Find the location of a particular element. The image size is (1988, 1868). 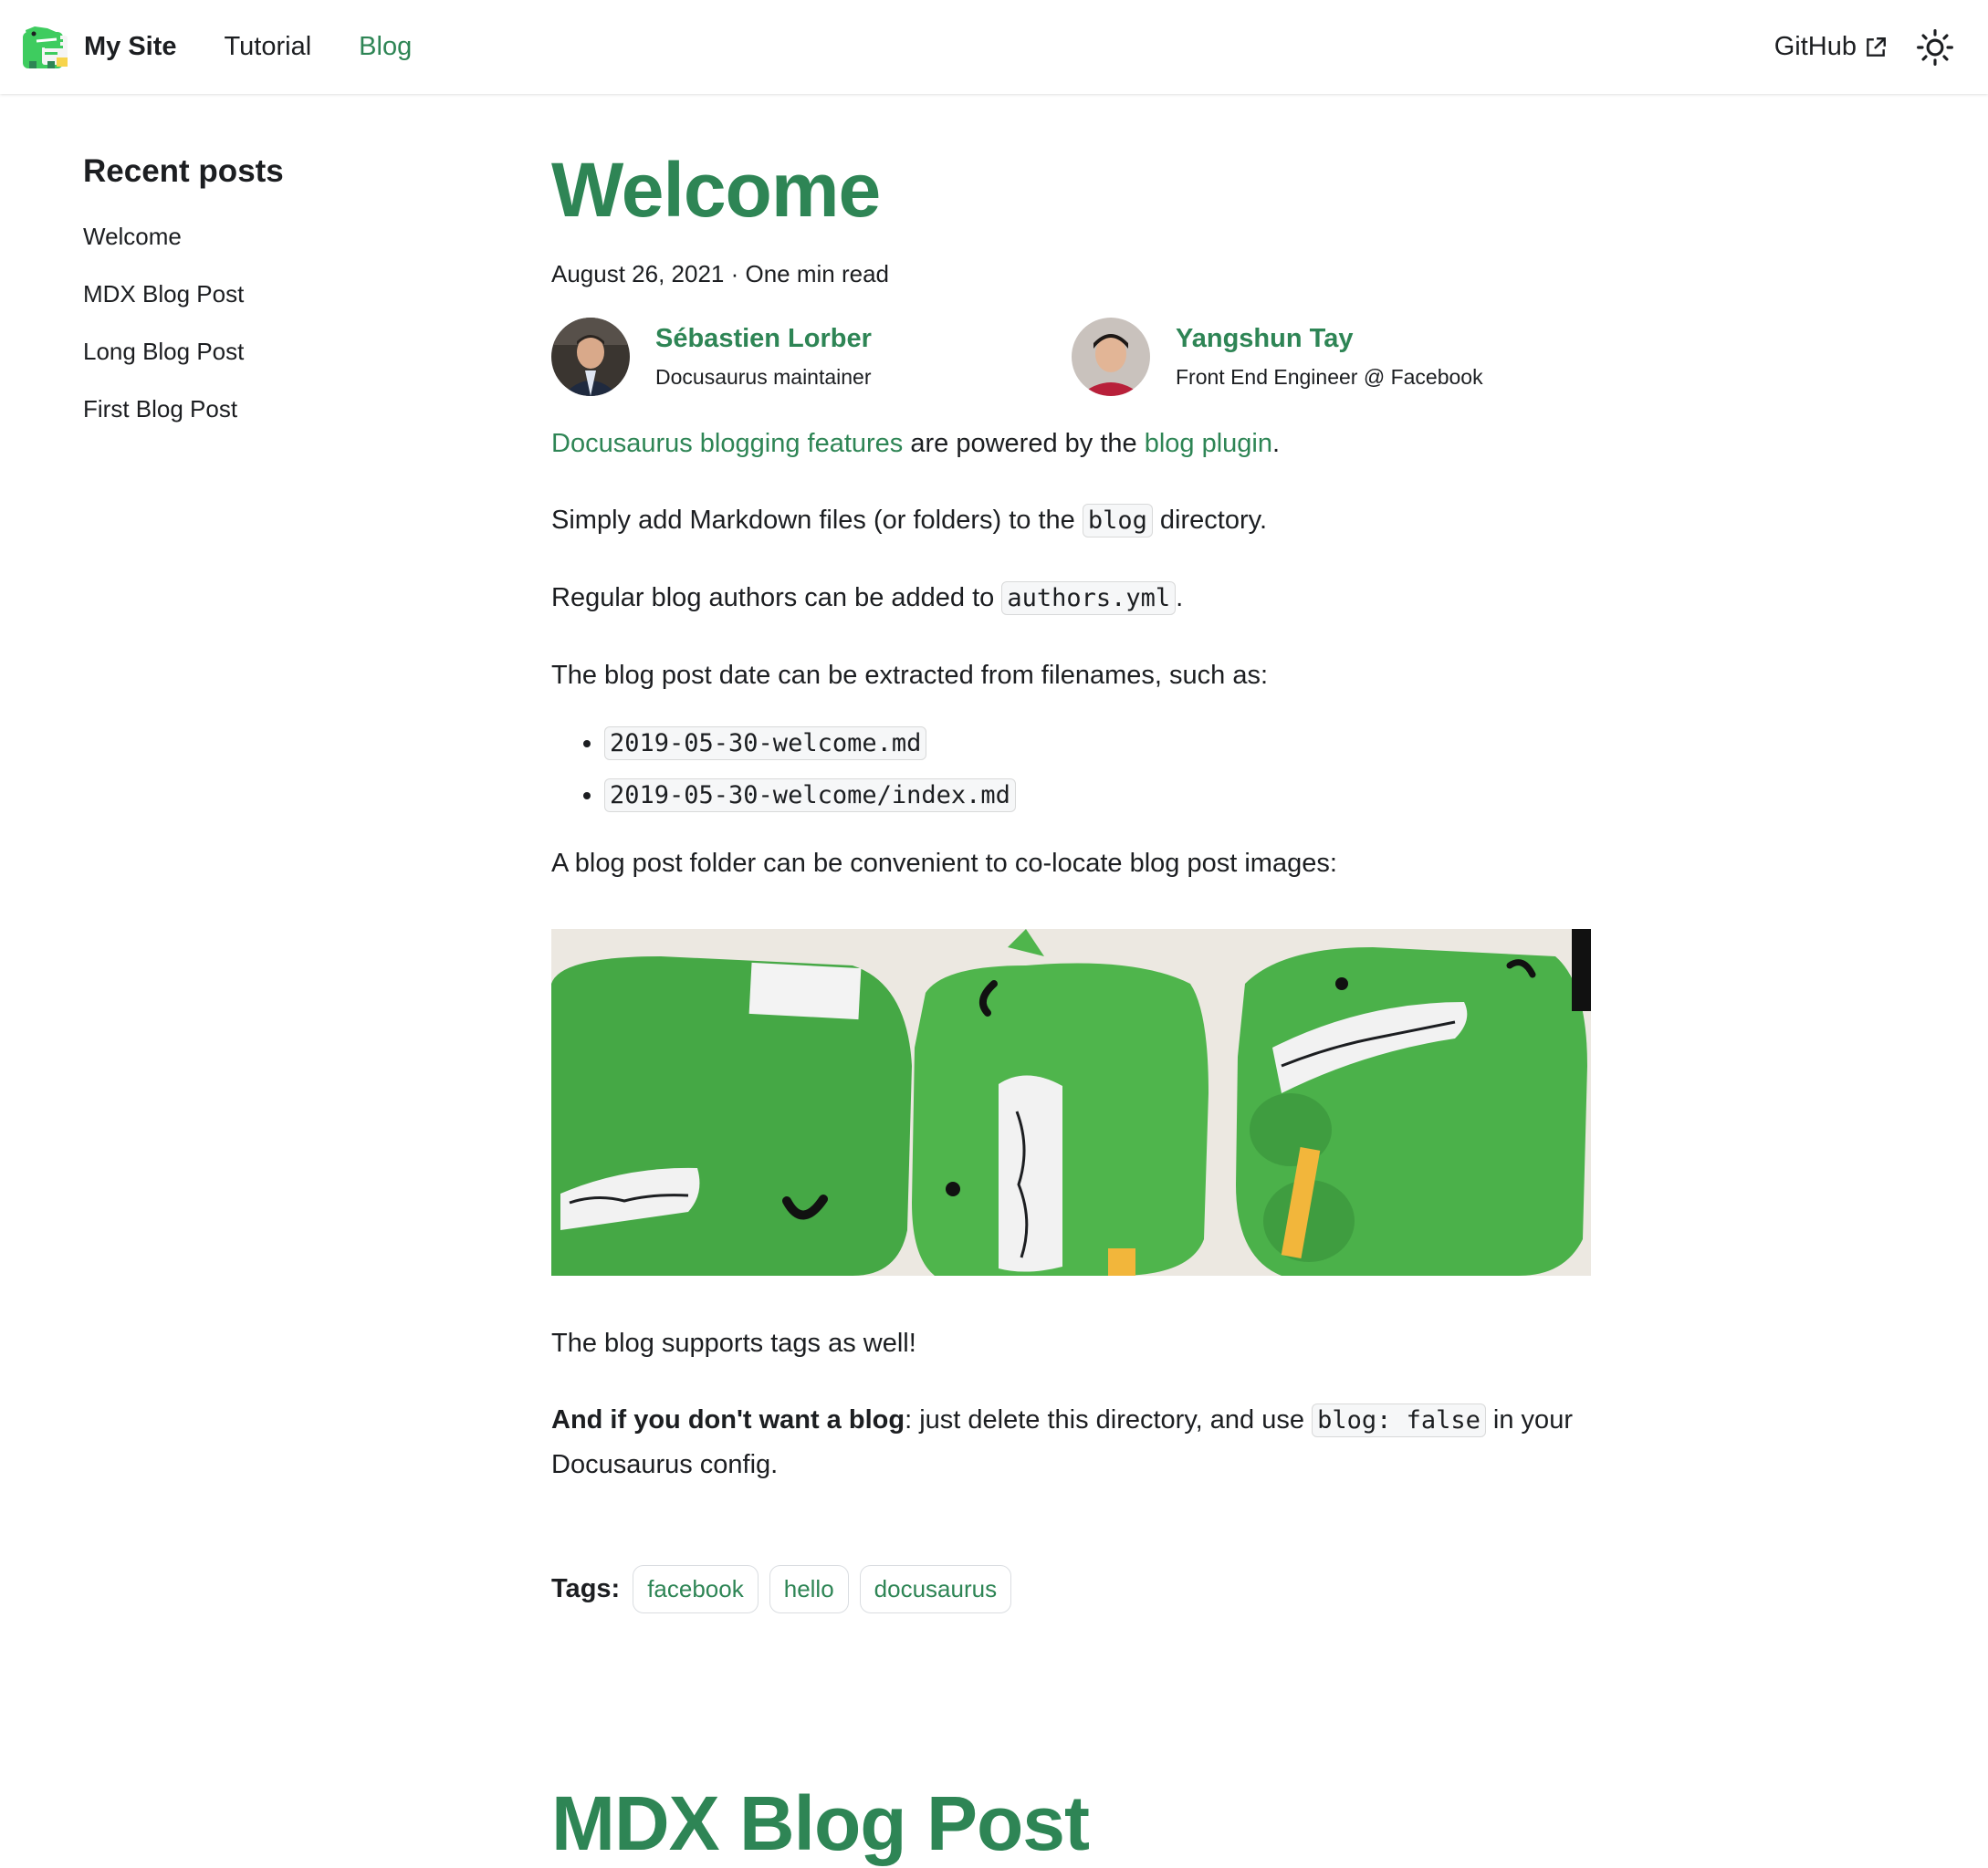

post-meta: August 26, 2021 · One min read is located at coordinates (720, 273).